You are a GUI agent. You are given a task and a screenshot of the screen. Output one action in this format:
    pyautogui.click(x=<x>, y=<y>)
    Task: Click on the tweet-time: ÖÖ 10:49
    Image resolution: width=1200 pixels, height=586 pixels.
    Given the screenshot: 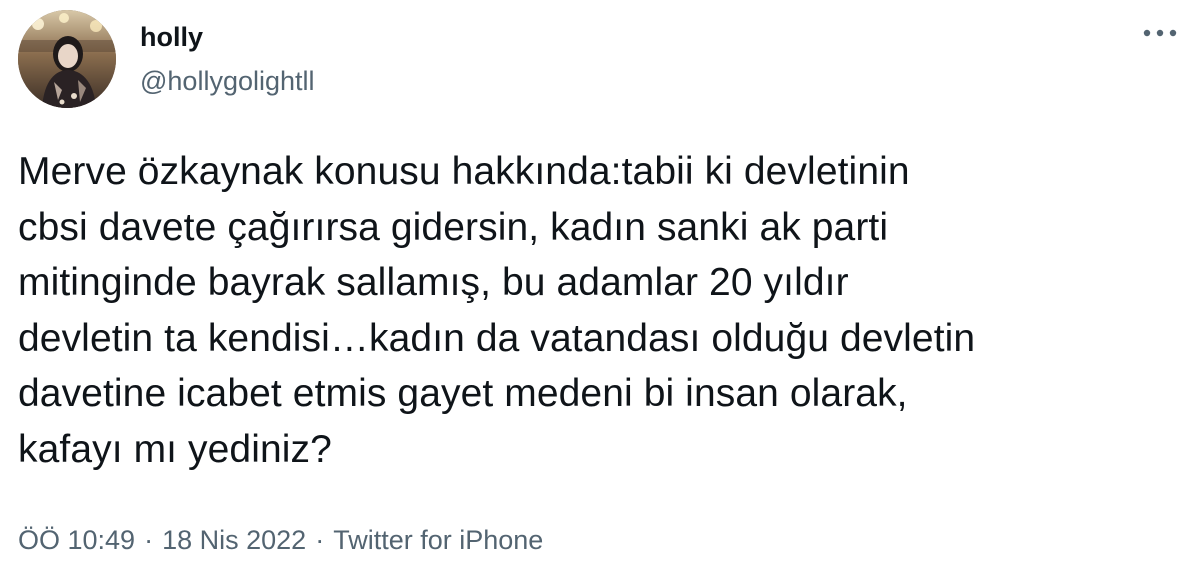 What is the action you would take?
    pyautogui.click(x=76, y=540)
    